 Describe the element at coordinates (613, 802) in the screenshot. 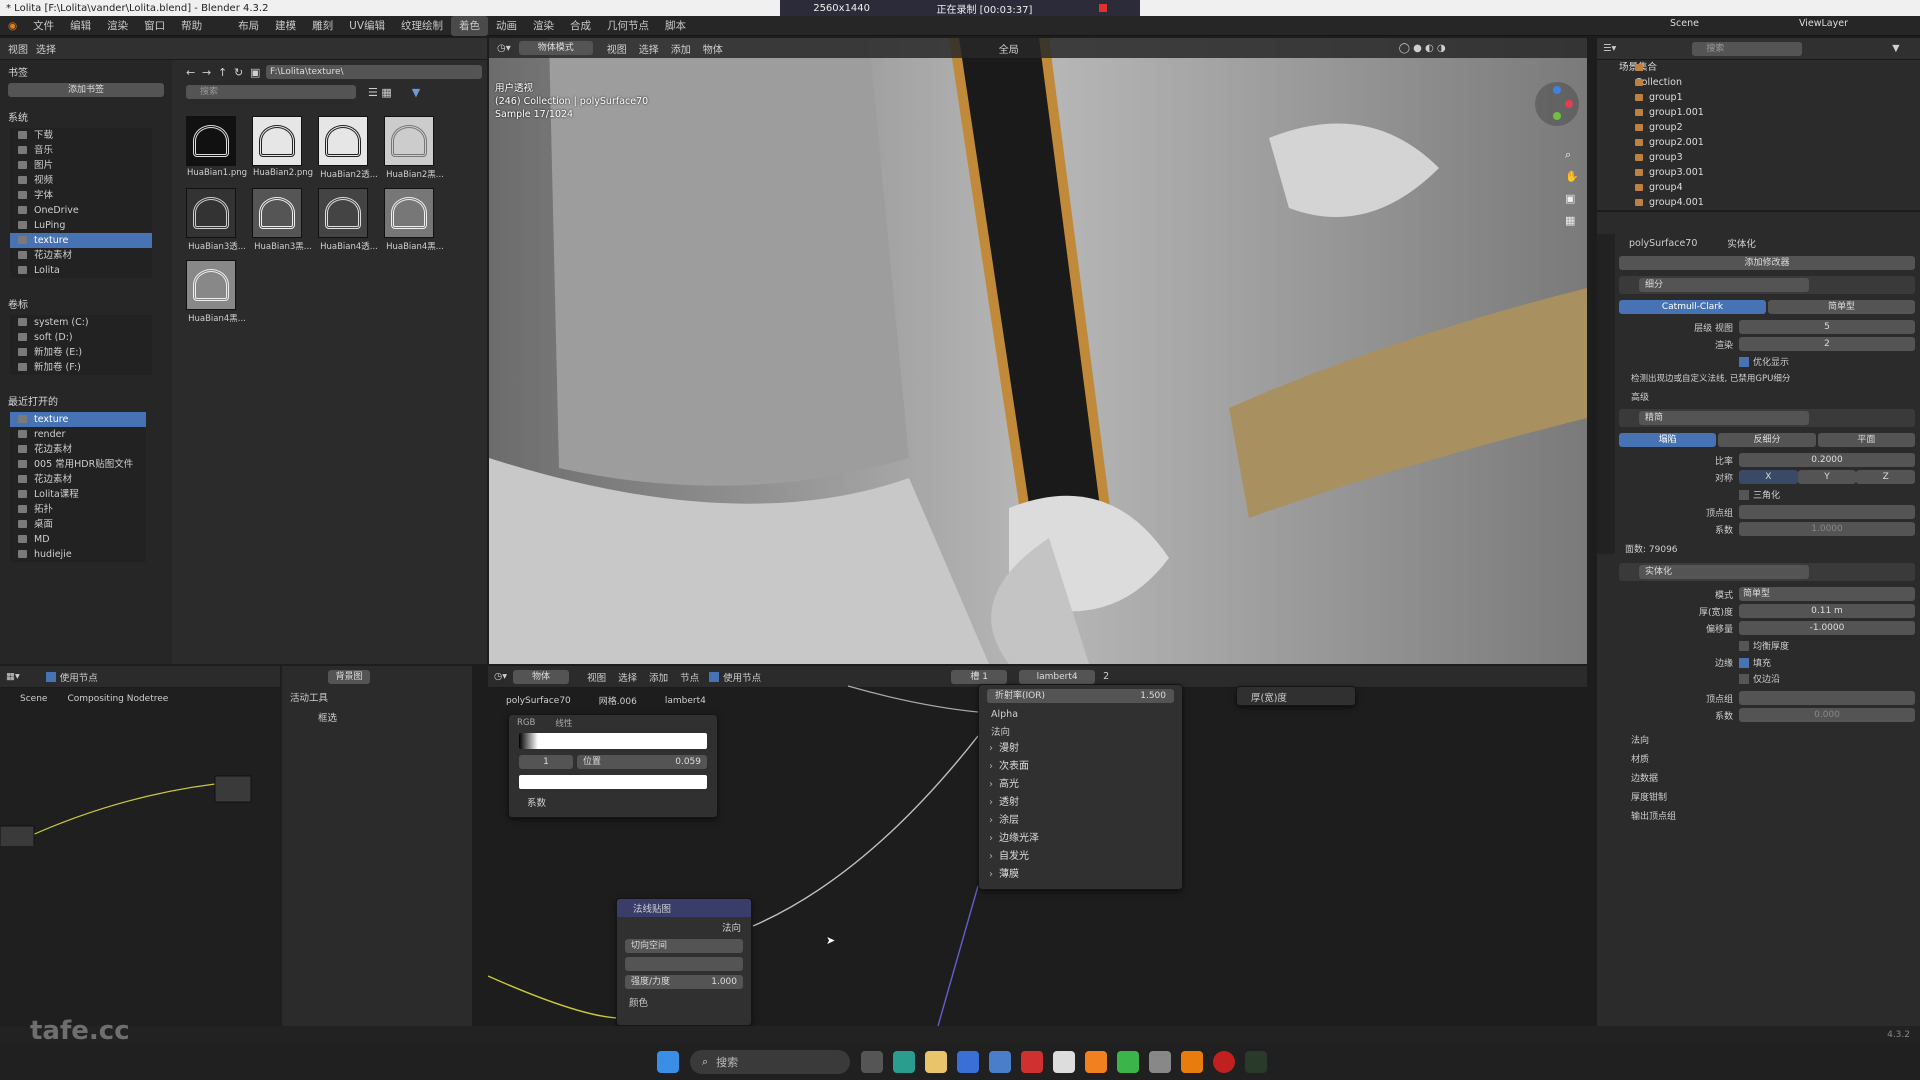

I see `ramp-factor-socket: 系数` at that location.